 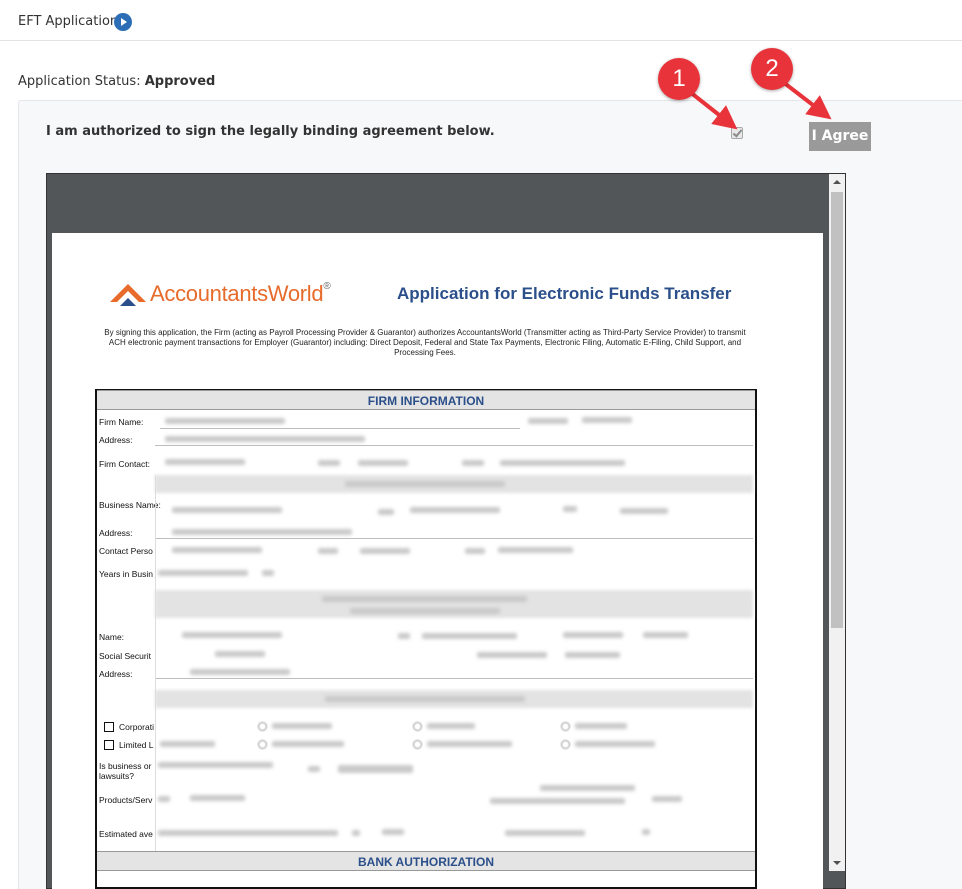 I want to click on officer-address-label: Address:, so click(x=116, y=674).